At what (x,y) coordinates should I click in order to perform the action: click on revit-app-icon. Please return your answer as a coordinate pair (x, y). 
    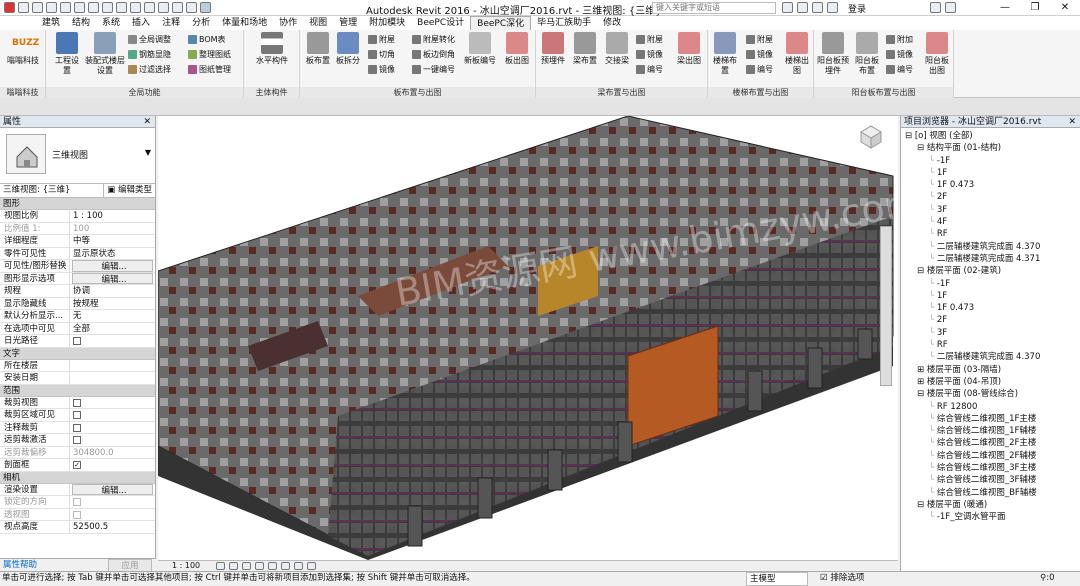
    Looking at the image, I should click on (9, 7).